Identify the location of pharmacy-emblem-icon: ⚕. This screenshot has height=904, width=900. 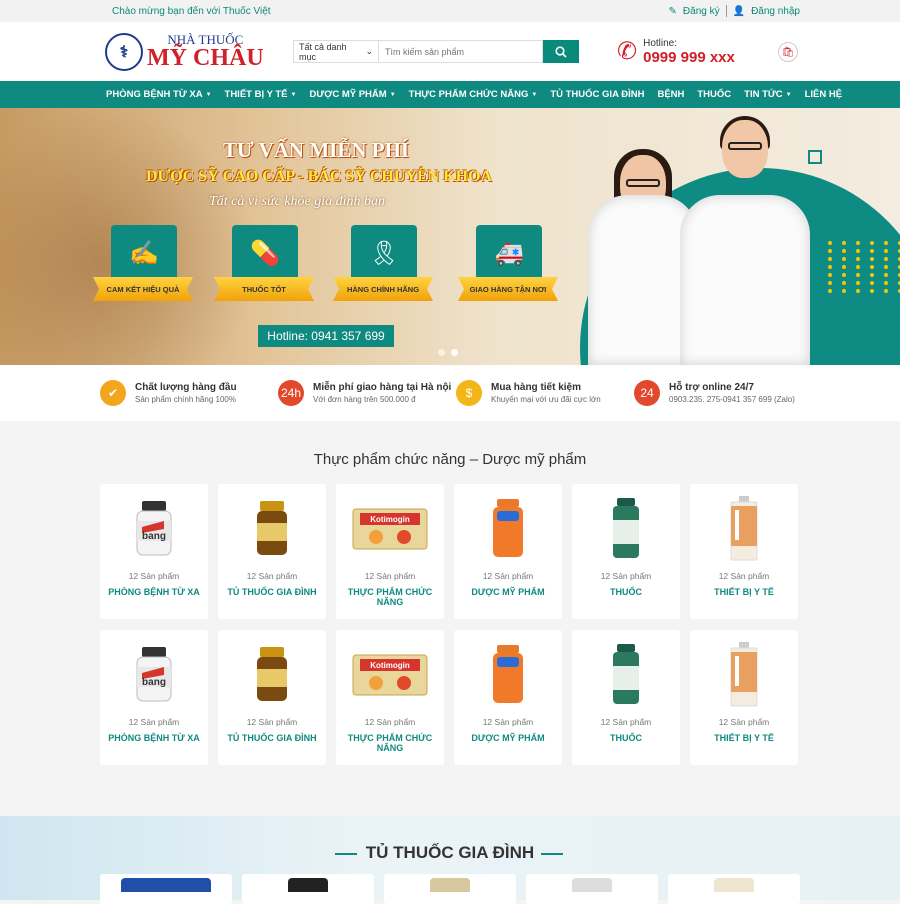
(124, 51).